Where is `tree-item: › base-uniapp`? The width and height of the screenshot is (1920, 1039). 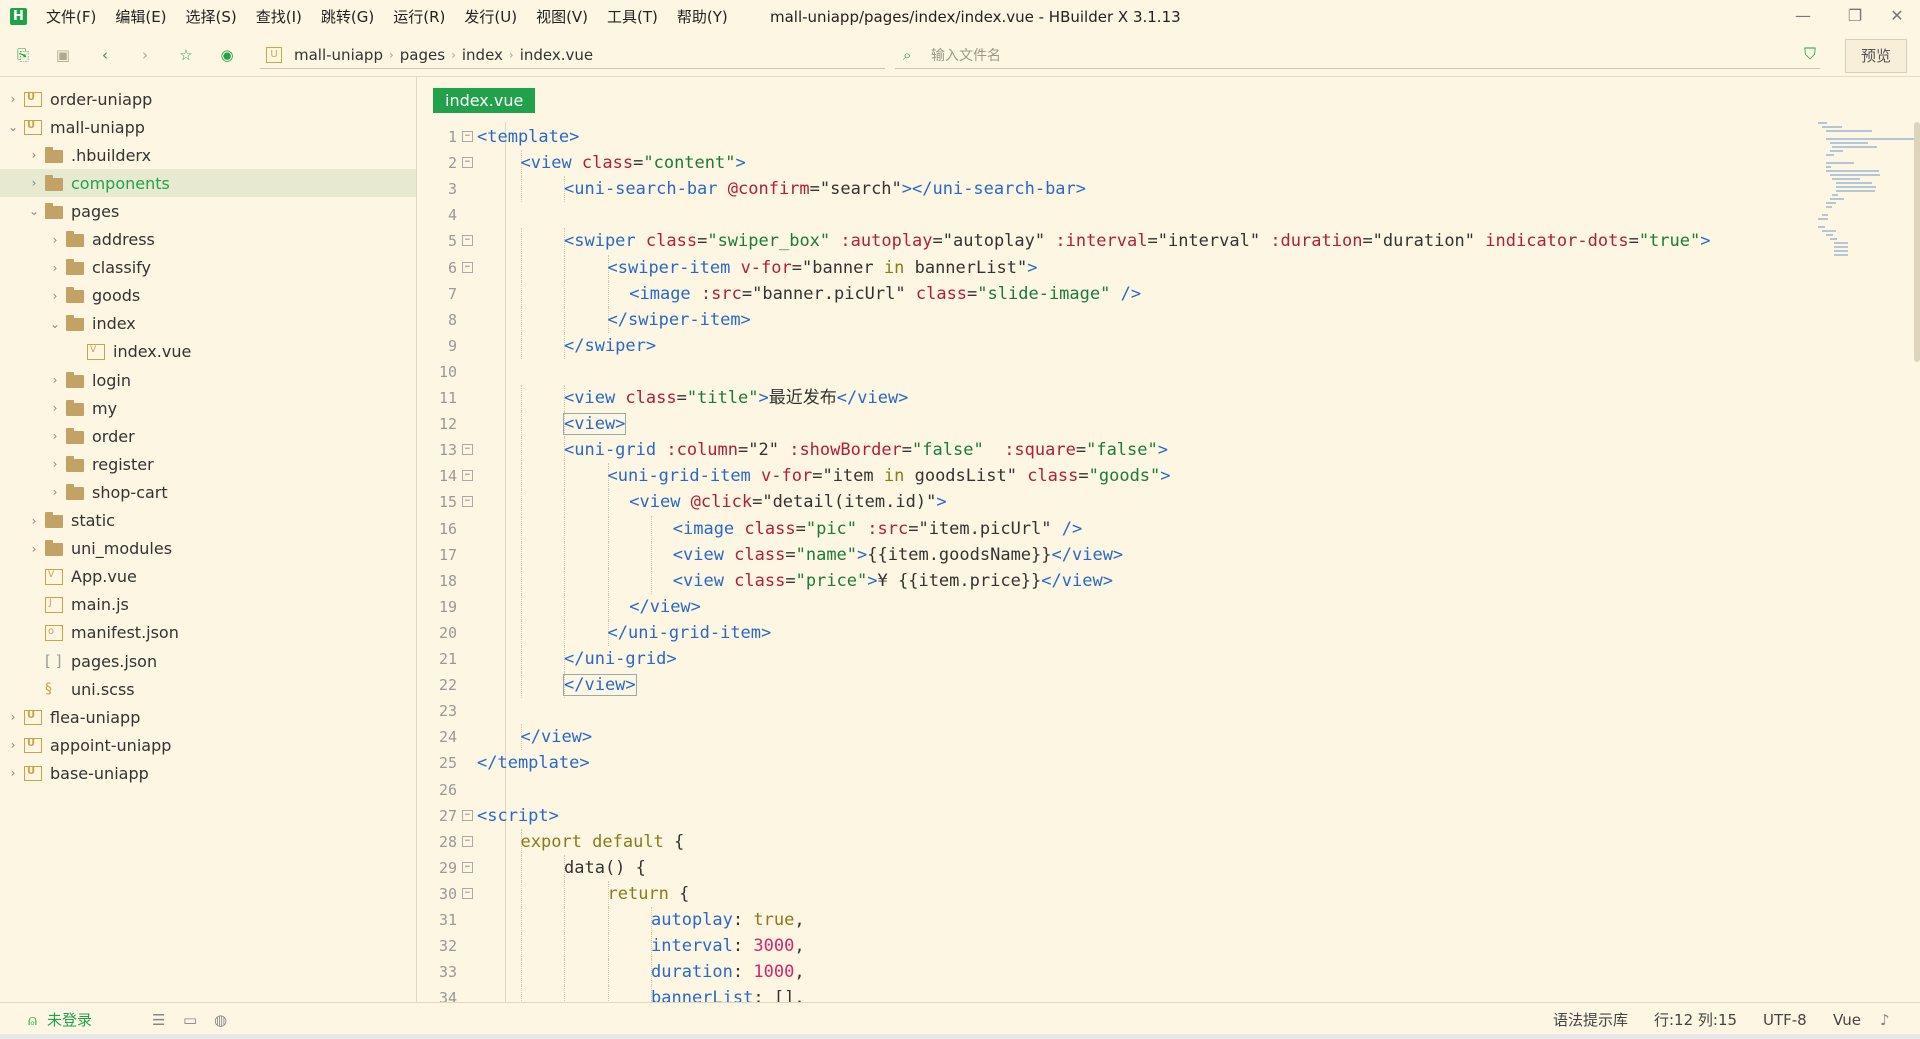
tree-item: › base-uniapp is located at coordinates (208, 773).